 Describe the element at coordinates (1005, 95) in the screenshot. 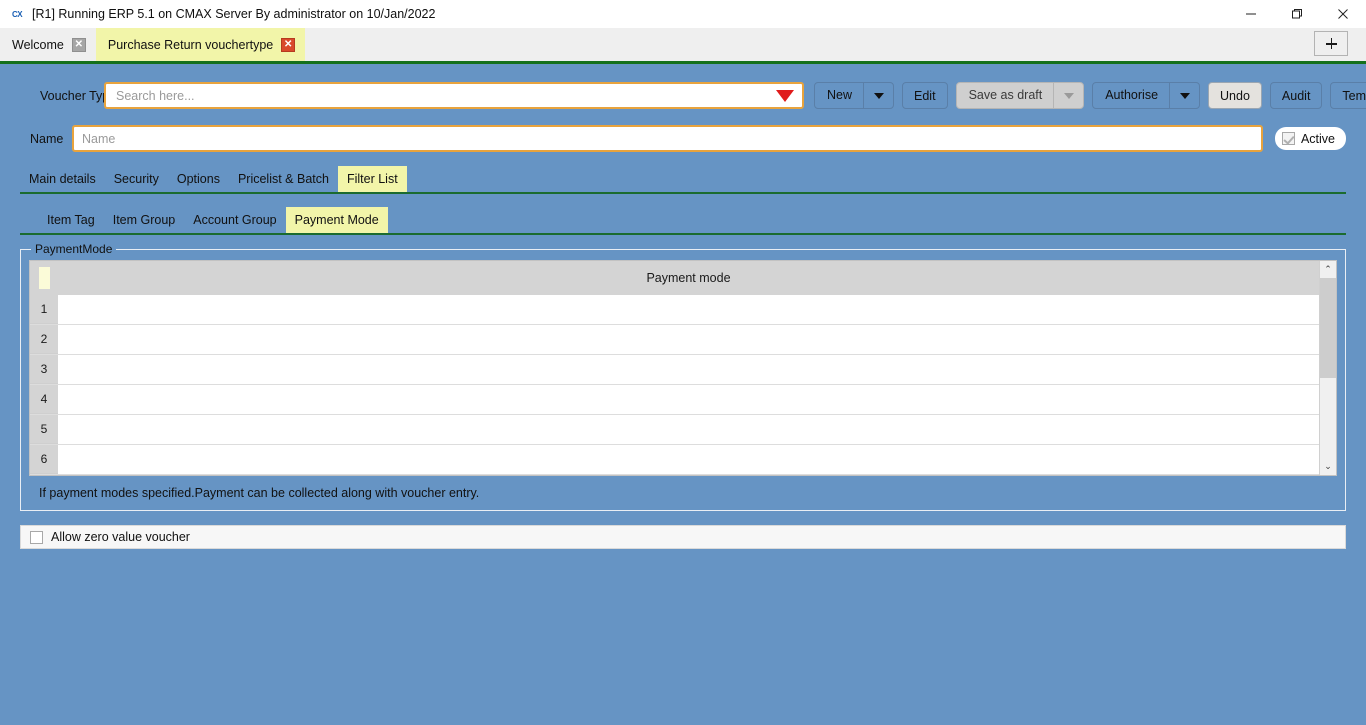

I see `save-as-draft-label: Save as draft` at that location.